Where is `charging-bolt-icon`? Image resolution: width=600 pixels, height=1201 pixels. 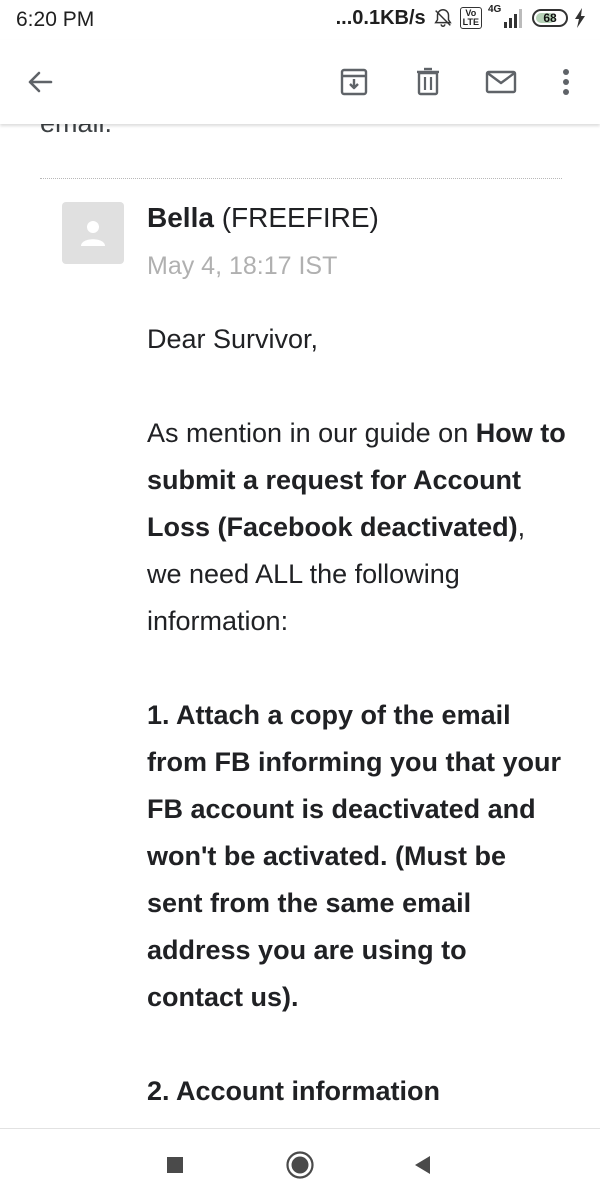 charging-bolt-icon is located at coordinates (580, 18).